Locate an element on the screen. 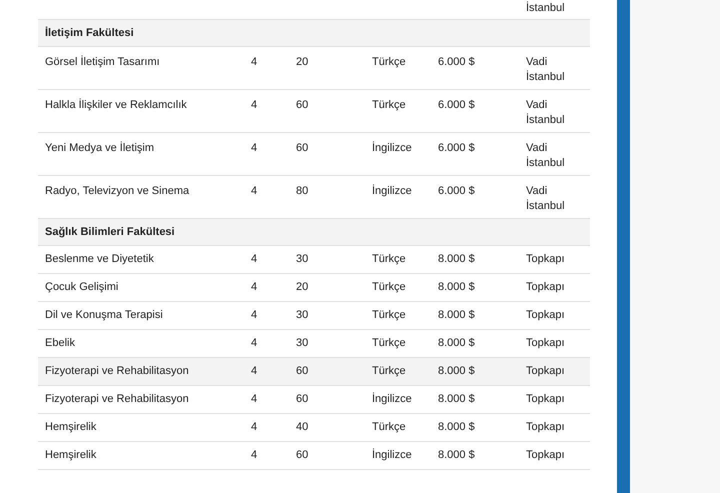 The width and height of the screenshot is (720, 493). table-cell: İstanbul is located at coordinates (545, 8).